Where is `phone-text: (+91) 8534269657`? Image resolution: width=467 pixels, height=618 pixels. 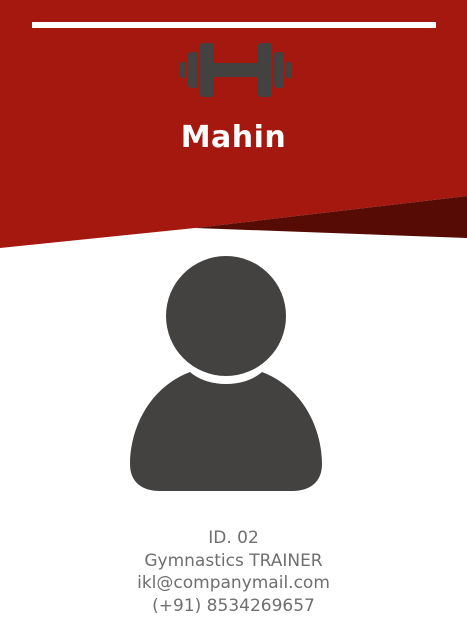
phone-text: (+91) 8534269657 is located at coordinates (233, 605).